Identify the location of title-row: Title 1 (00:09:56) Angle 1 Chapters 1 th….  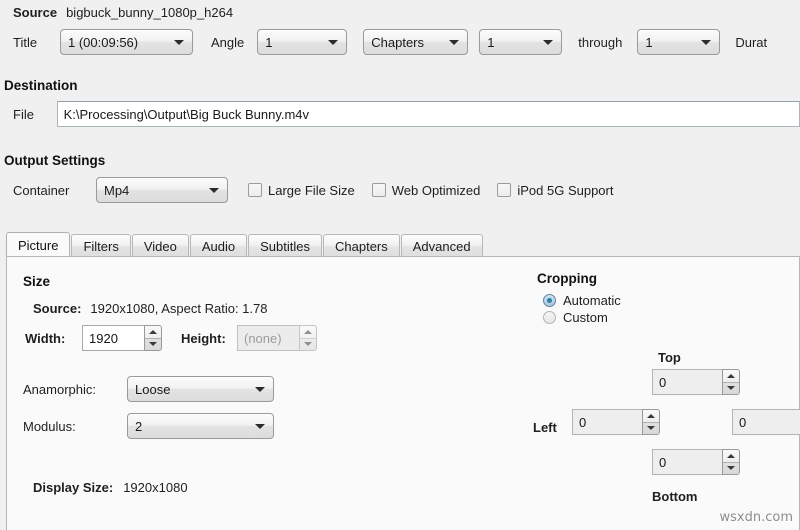
(400, 42).